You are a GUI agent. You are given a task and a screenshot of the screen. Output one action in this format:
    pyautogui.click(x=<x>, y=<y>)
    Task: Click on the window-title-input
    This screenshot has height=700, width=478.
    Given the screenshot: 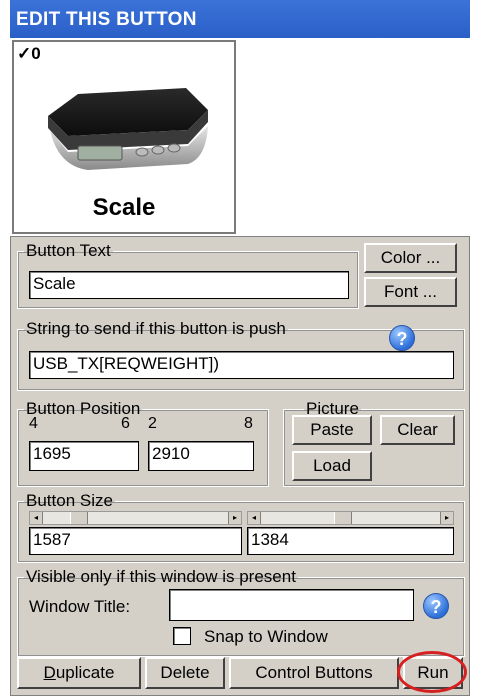 What is the action you would take?
    pyautogui.click(x=291, y=605)
    